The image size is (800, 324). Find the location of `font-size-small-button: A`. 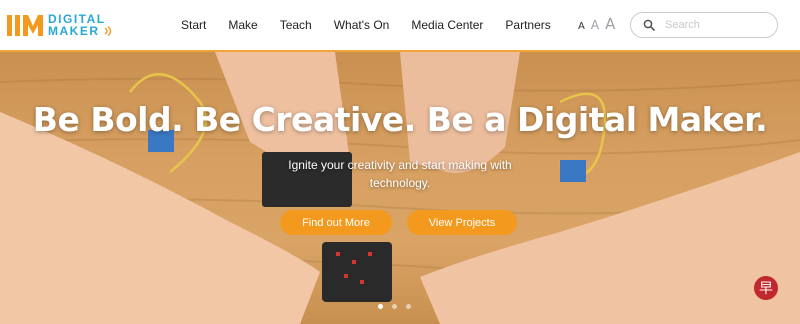

font-size-small-button: A is located at coordinates (581, 26).